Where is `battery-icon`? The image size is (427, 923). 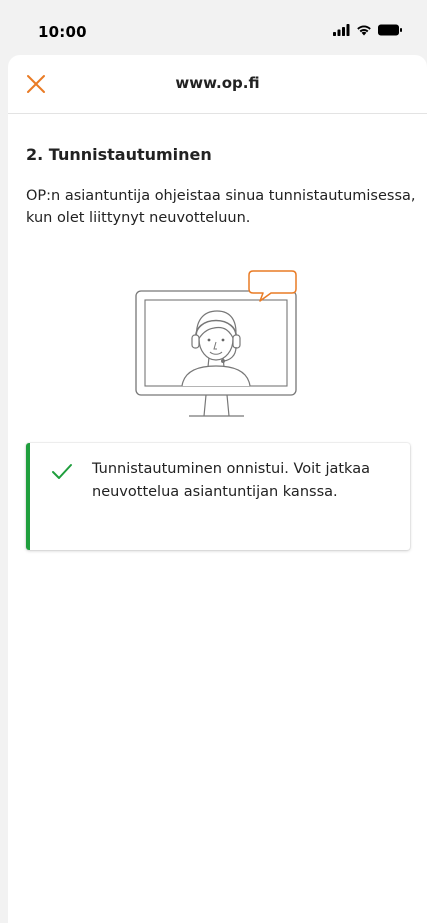 battery-icon is located at coordinates (390, 30).